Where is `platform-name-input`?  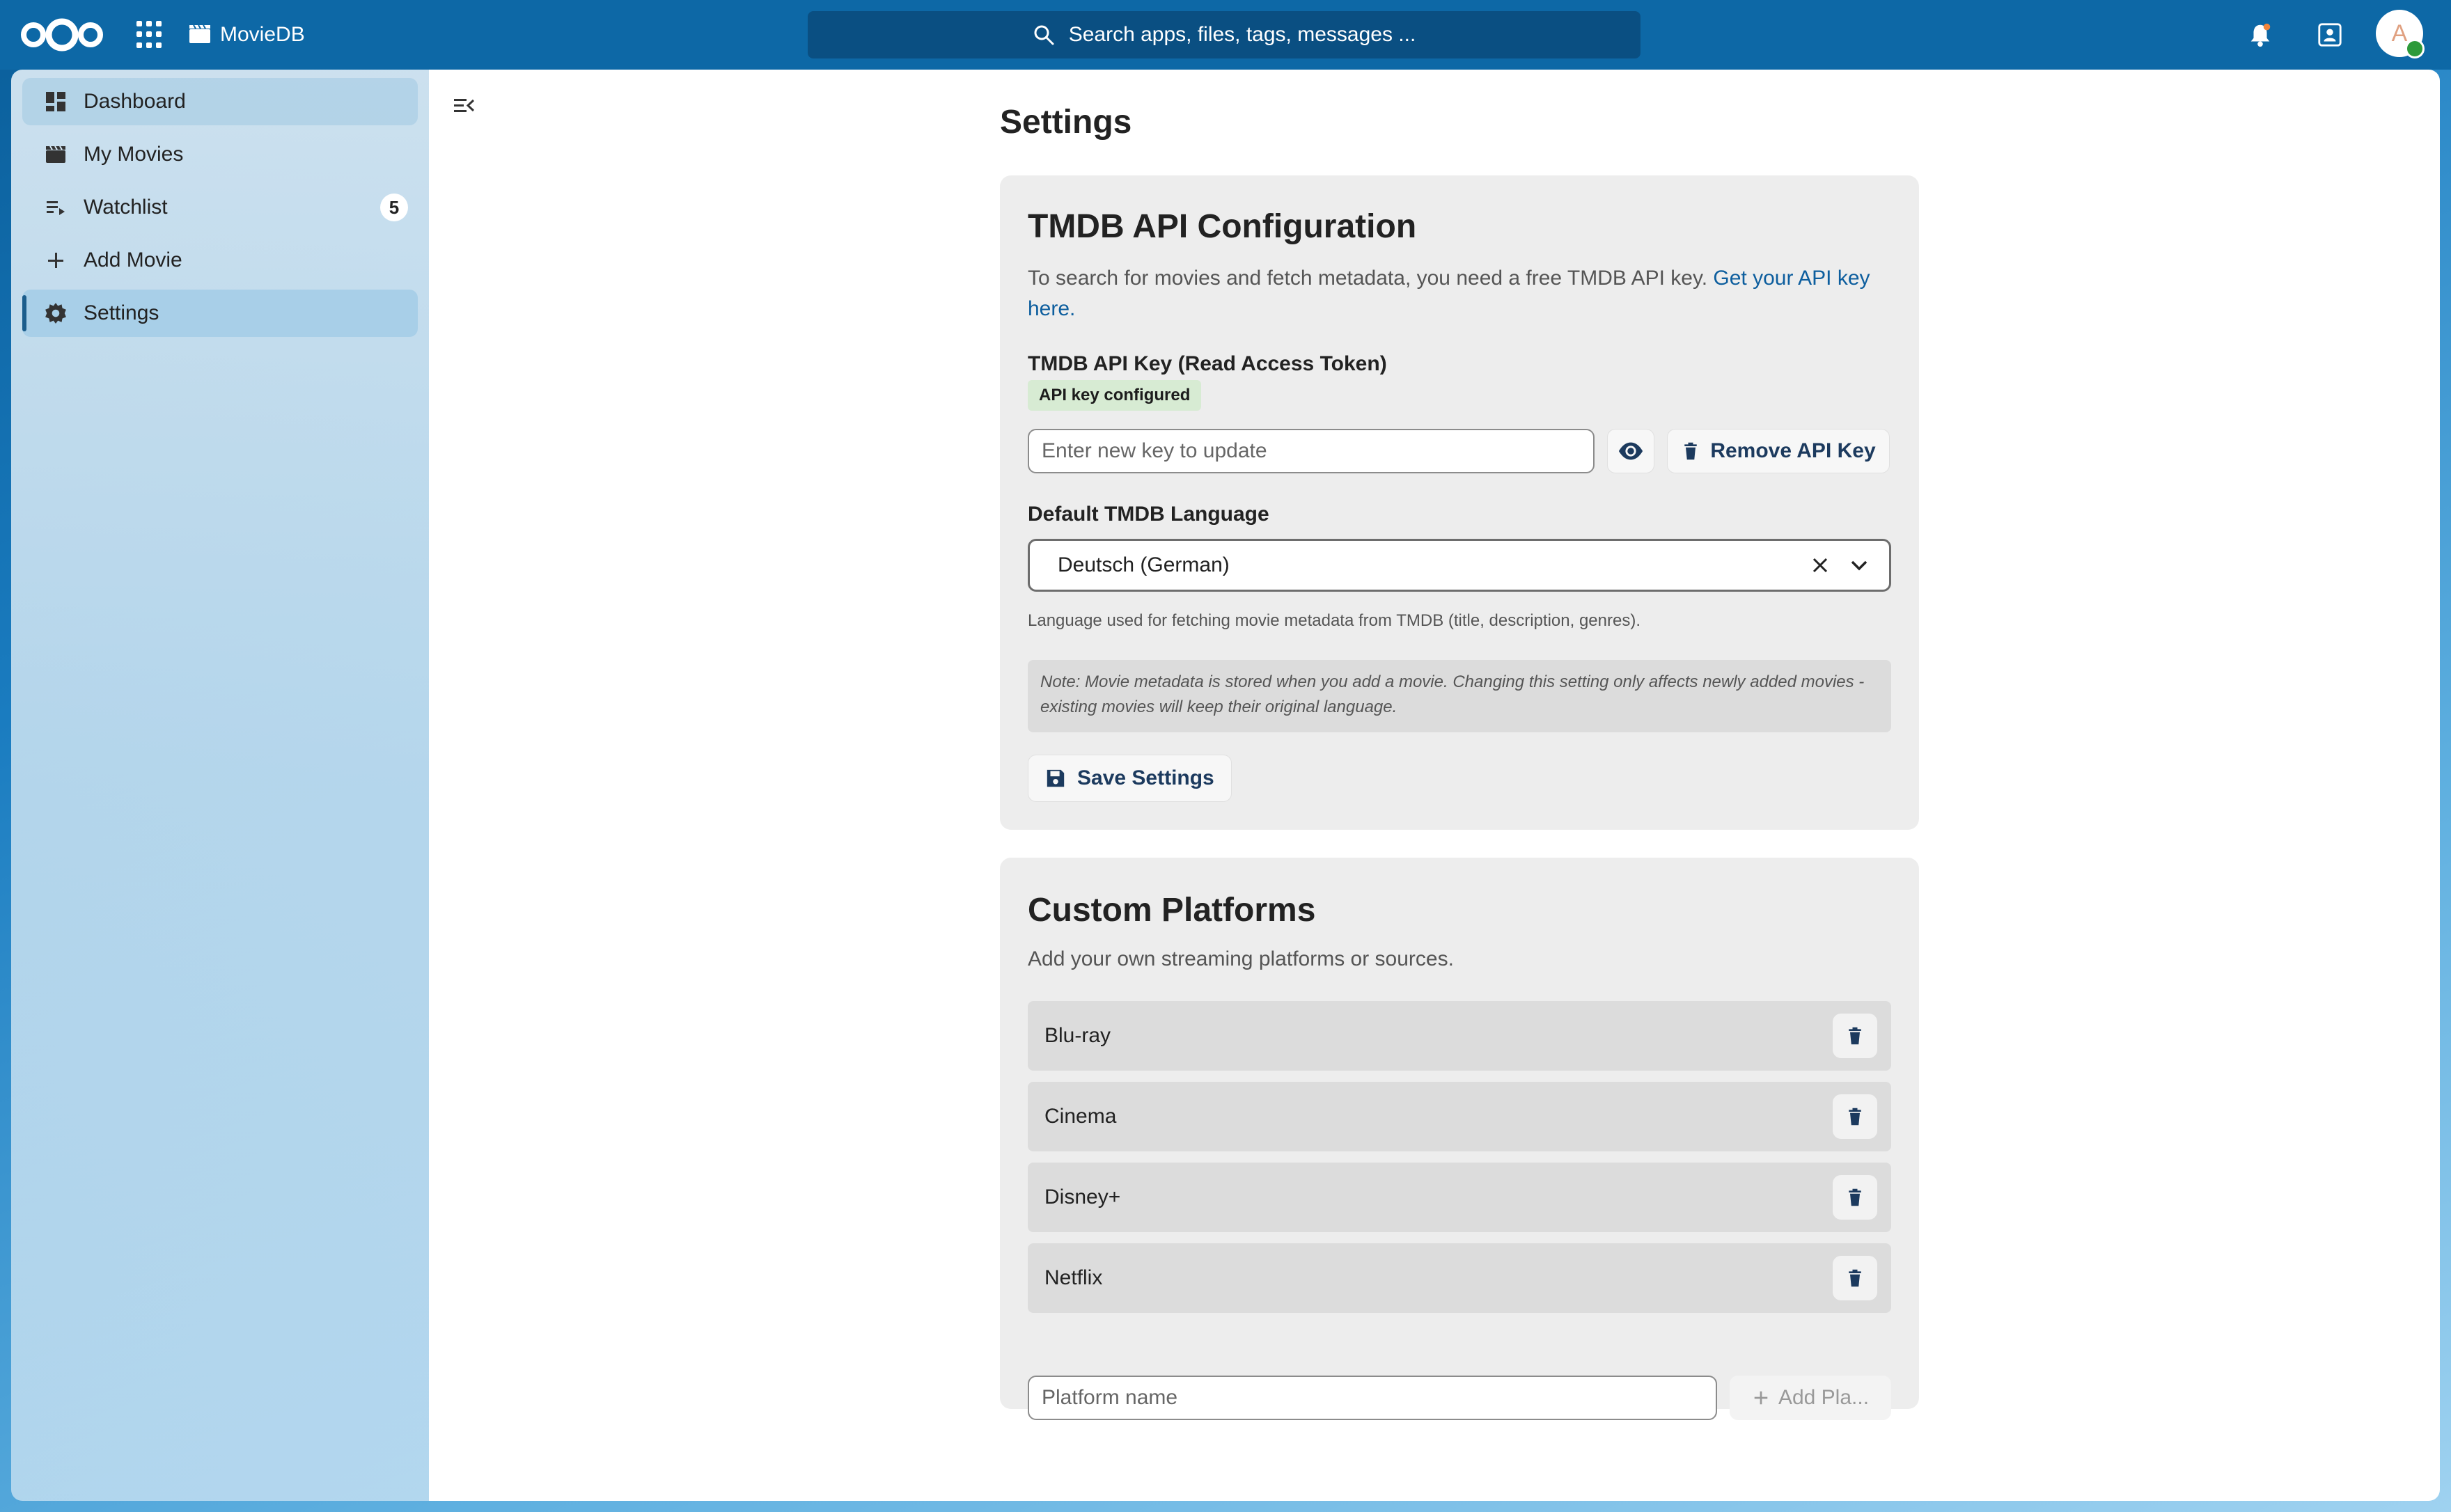
platform-name-input is located at coordinates (1372, 1398).